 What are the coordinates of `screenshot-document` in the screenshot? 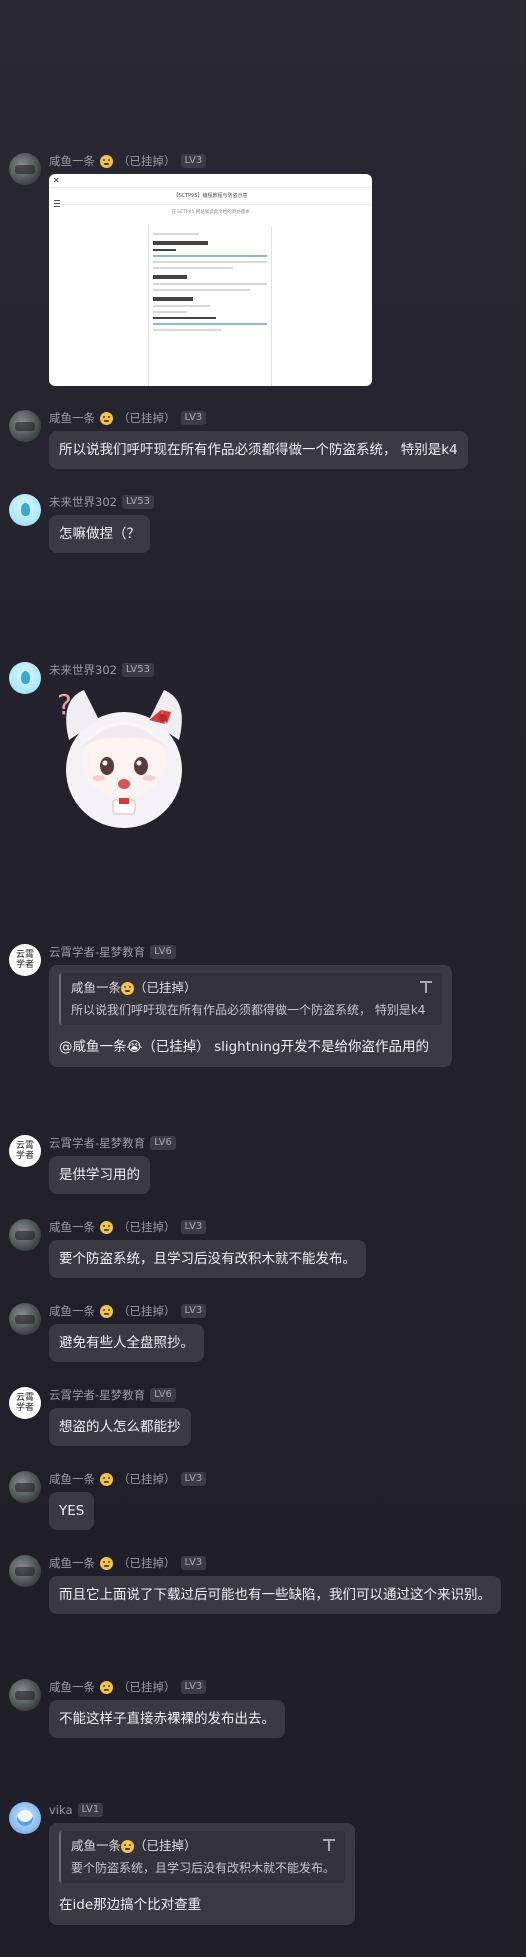 It's located at (210, 306).